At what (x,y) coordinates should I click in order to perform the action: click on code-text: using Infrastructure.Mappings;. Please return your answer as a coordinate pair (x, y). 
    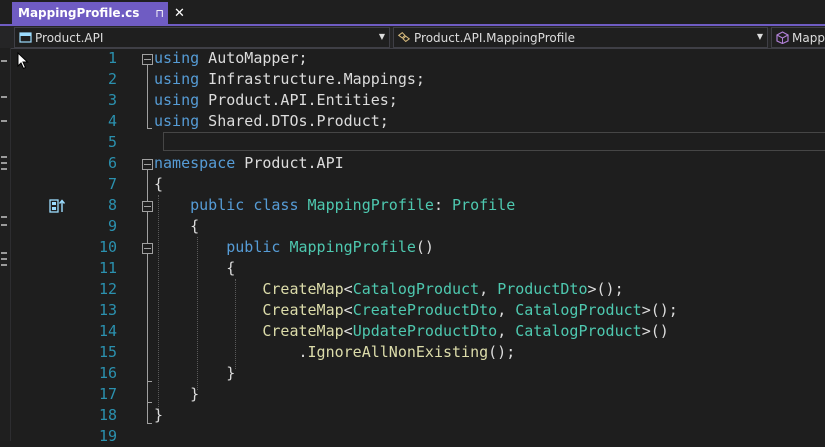
    Looking at the image, I should click on (289, 79).